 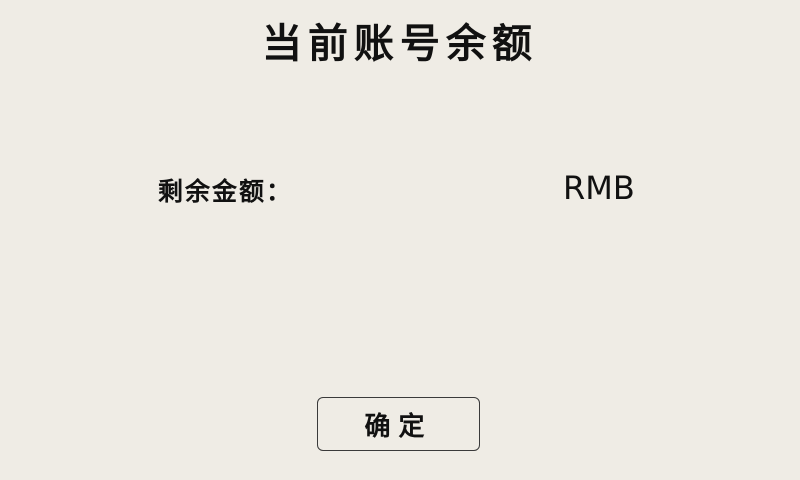 I want to click on currency-label: RMB, so click(x=599, y=188).